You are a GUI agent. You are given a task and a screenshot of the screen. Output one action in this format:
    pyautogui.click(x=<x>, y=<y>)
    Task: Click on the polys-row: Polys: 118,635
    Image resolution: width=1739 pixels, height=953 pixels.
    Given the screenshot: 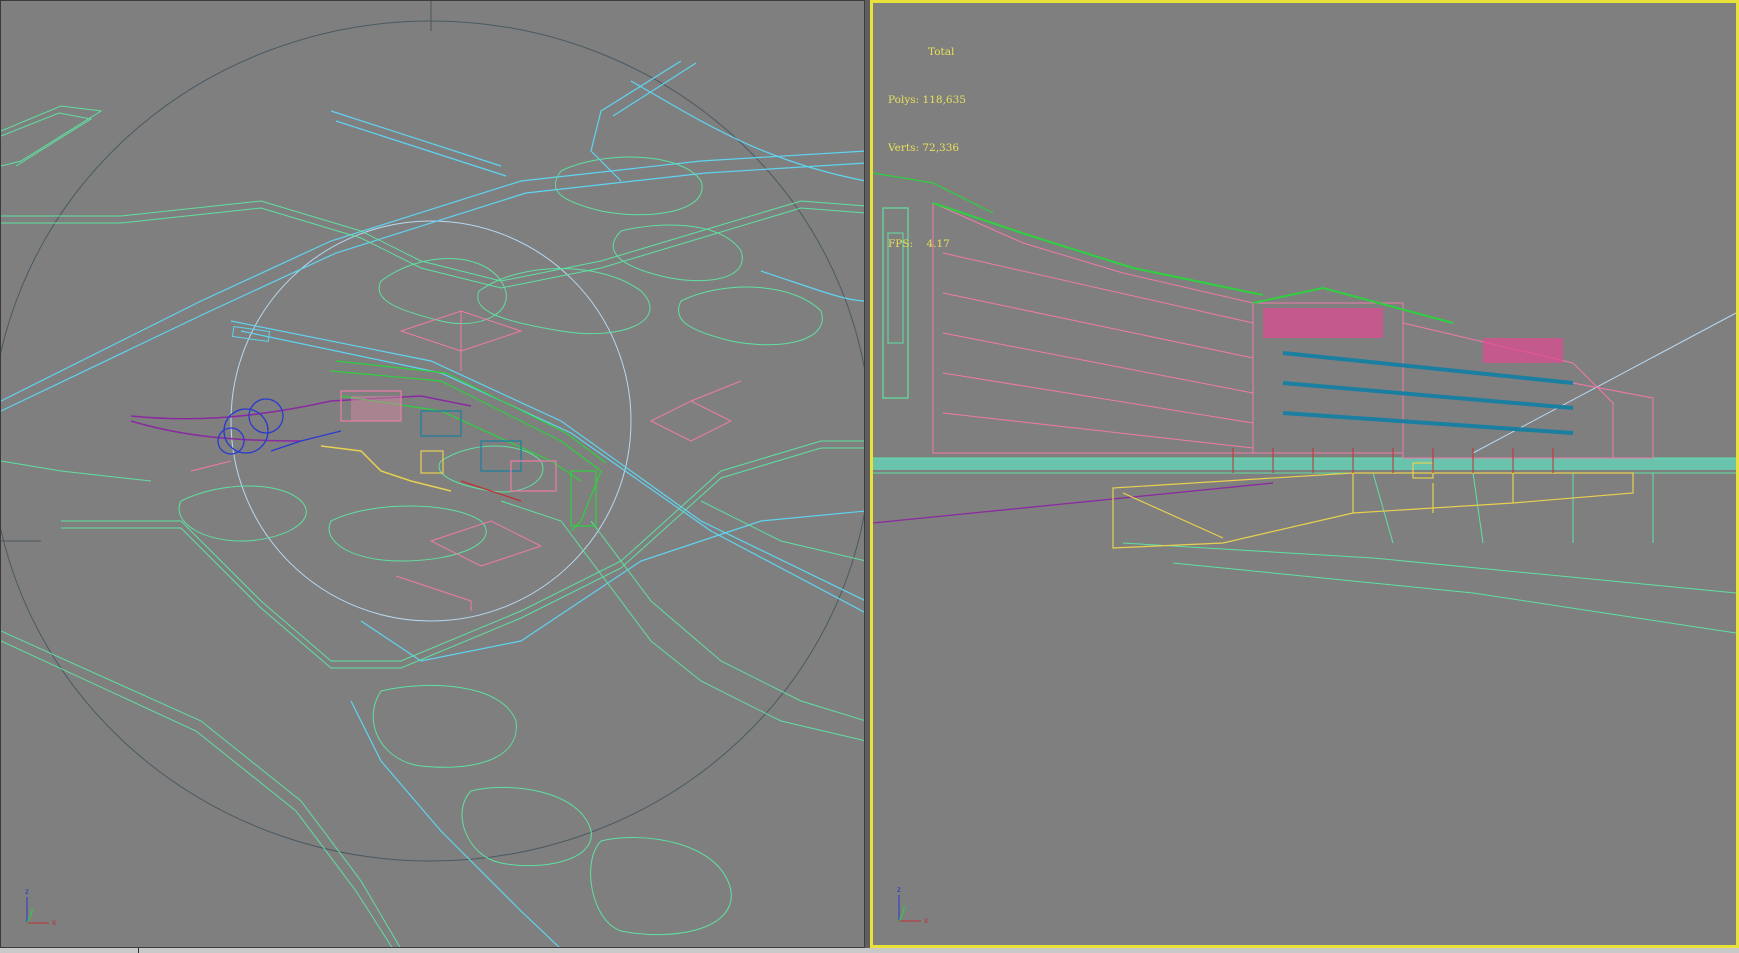 What is the action you would take?
    pyautogui.click(x=927, y=100)
    